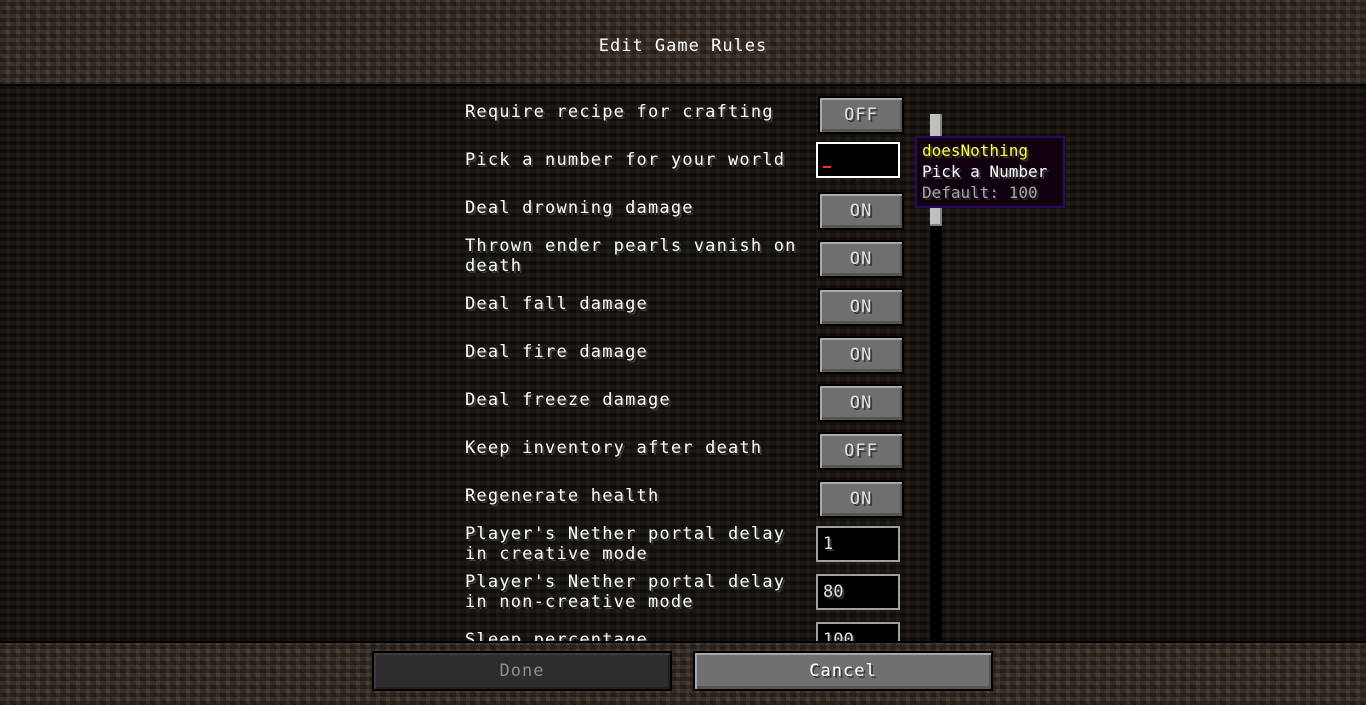  I want to click on cancel-button: Cancel, so click(843, 671).